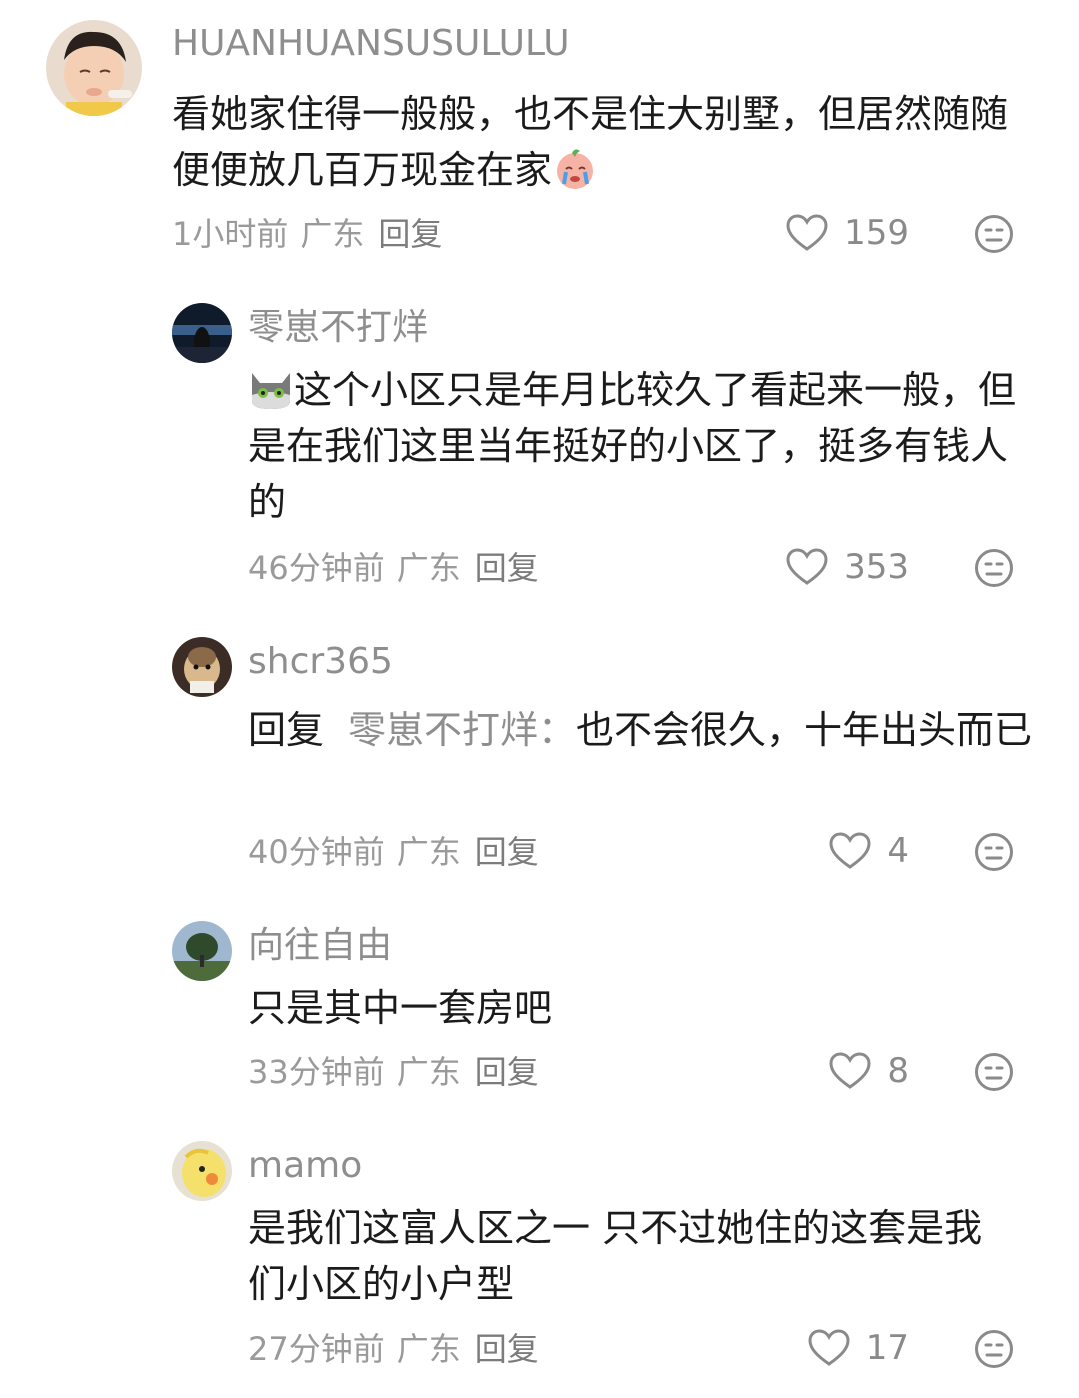 This screenshot has width=1079, height=1398. I want to click on username: 零崽不打烊, so click(338, 328).